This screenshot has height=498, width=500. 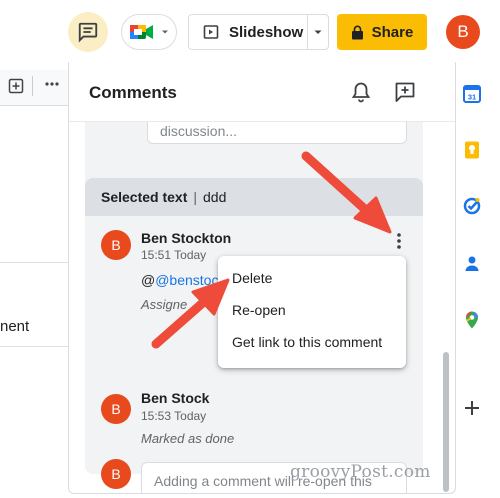 I want to click on menu-item-get-link: Get link to this comment, so click(x=312, y=342).